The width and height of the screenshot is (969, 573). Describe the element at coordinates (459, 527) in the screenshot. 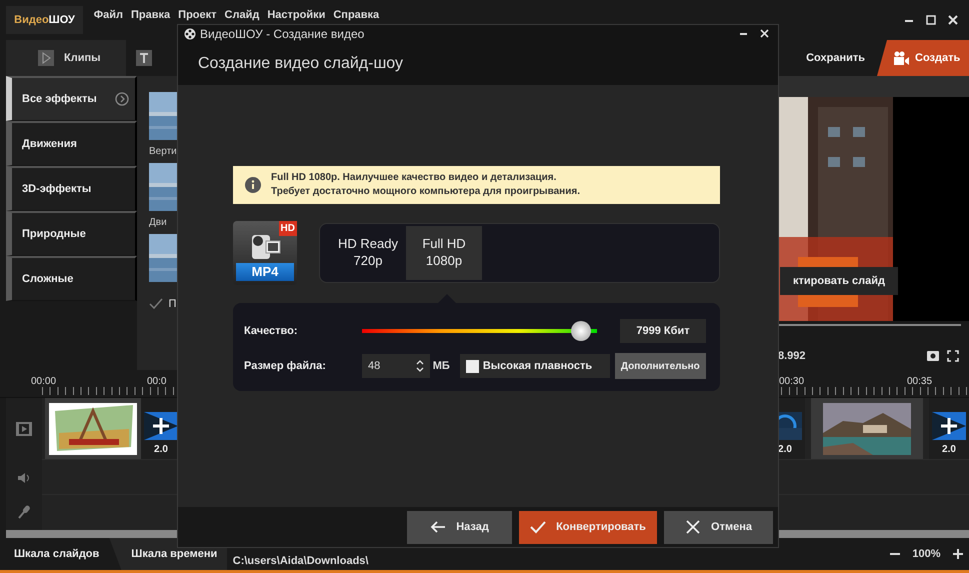

I see `back-button: Назад` at that location.